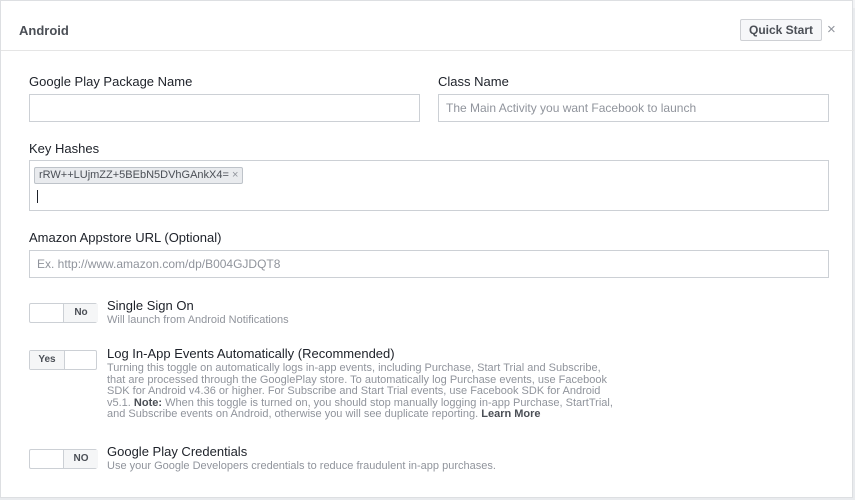 This screenshot has width=855, height=500. I want to click on quick-start-button: Quick Start, so click(781, 30).